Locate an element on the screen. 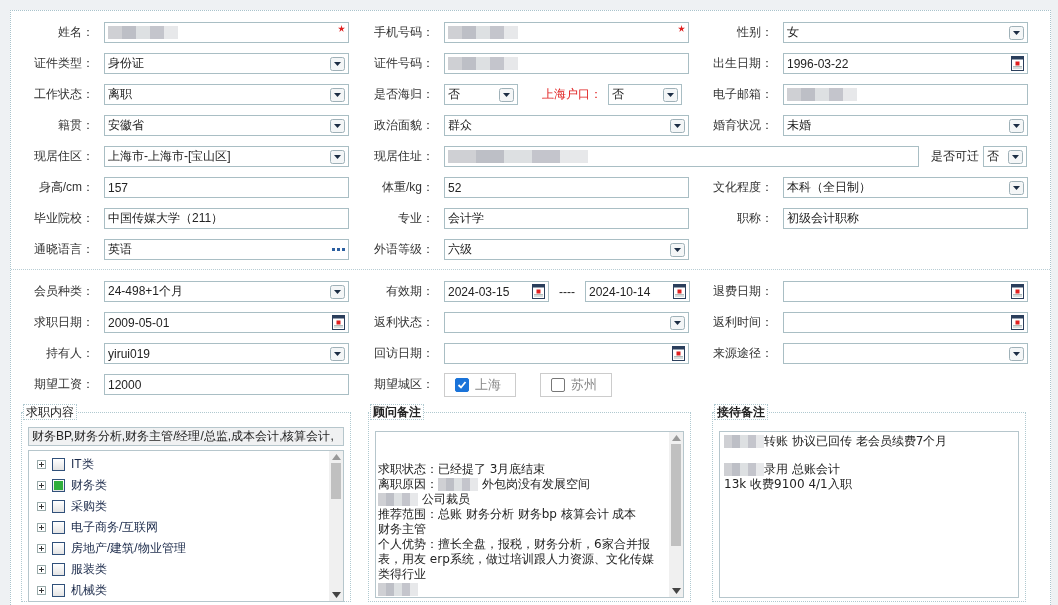 This screenshot has height=605, width=1058. field-label: 通晓语言： is located at coordinates (64, 249).